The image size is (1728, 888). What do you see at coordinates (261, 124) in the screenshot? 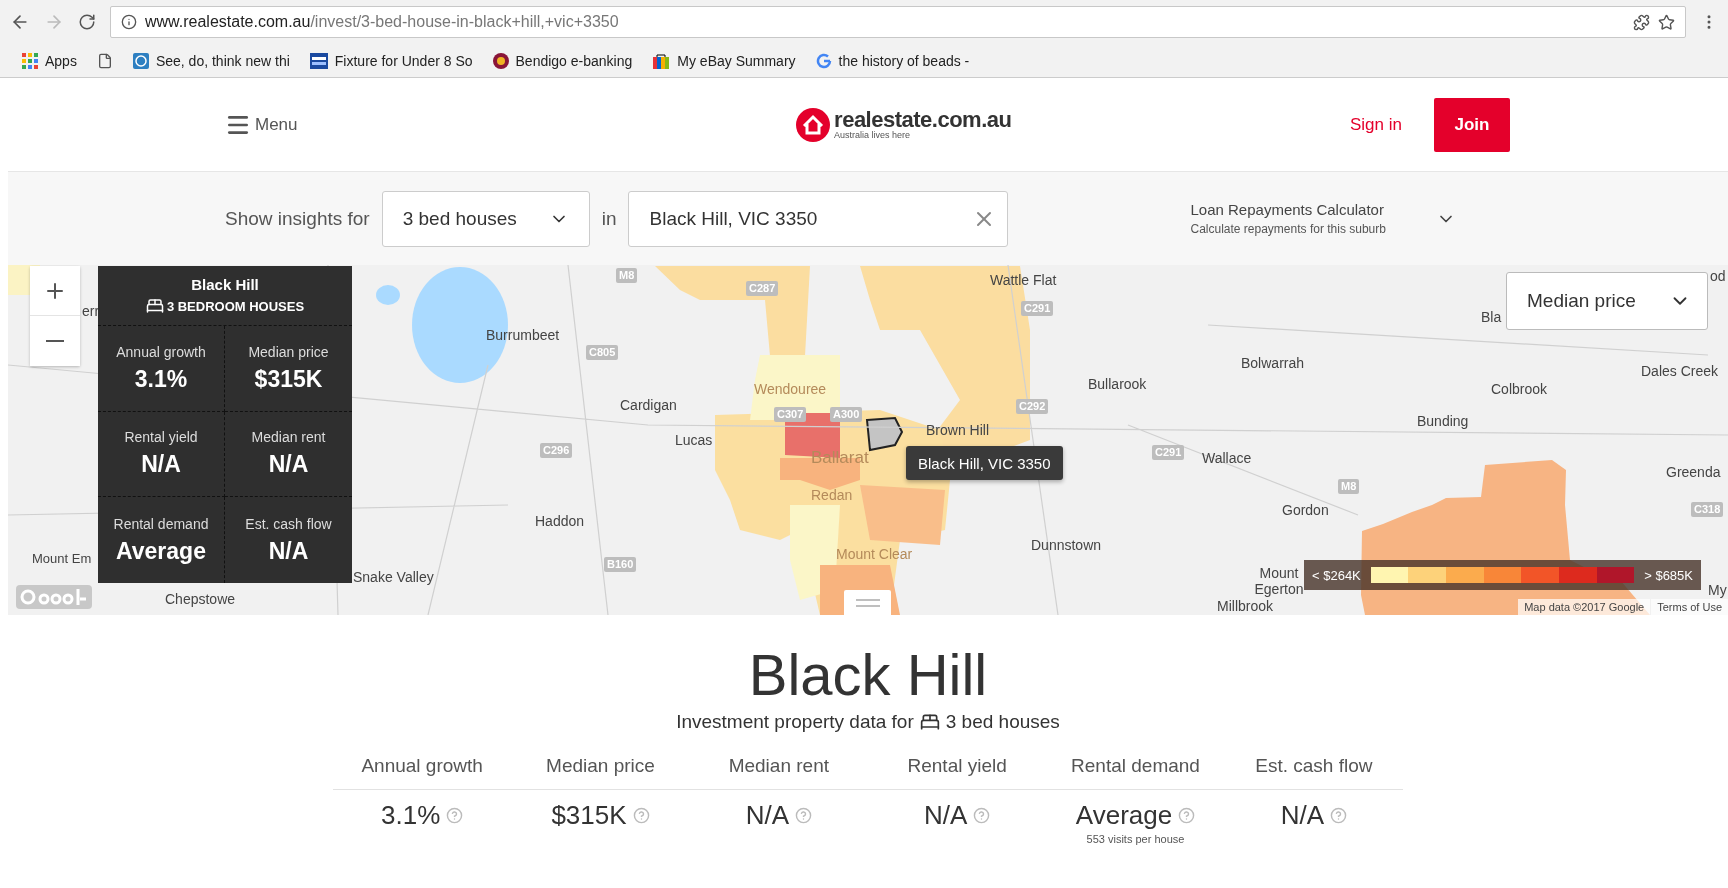
I see `menu-button: Menu` at bounding box center [261, 124].